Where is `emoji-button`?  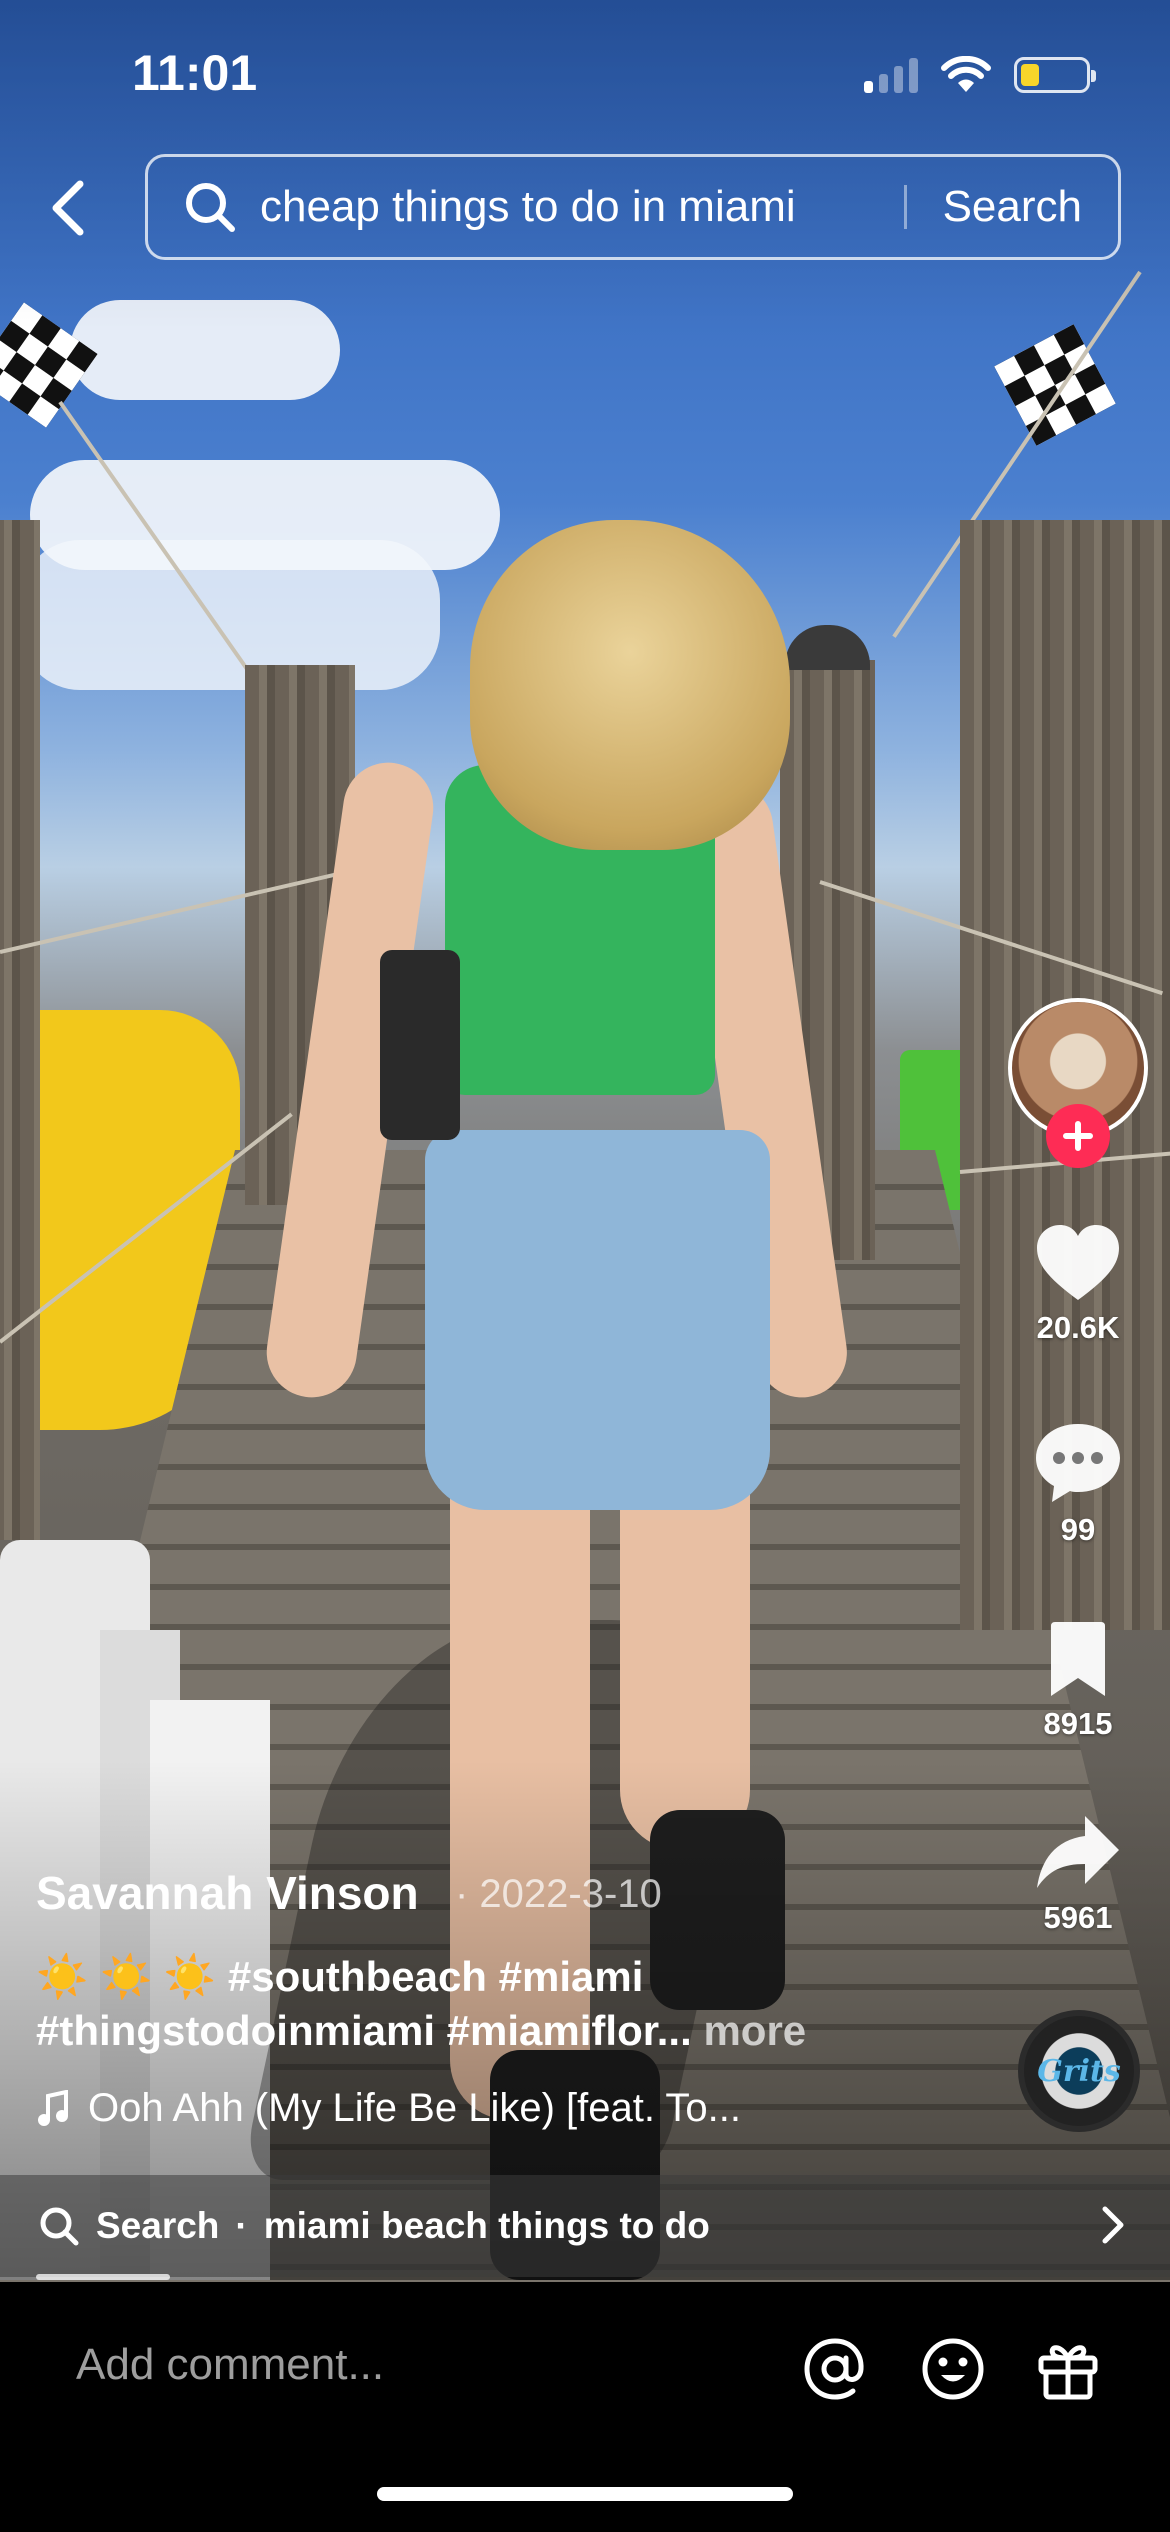
emoji-button is located at coordinates (953, 2369).